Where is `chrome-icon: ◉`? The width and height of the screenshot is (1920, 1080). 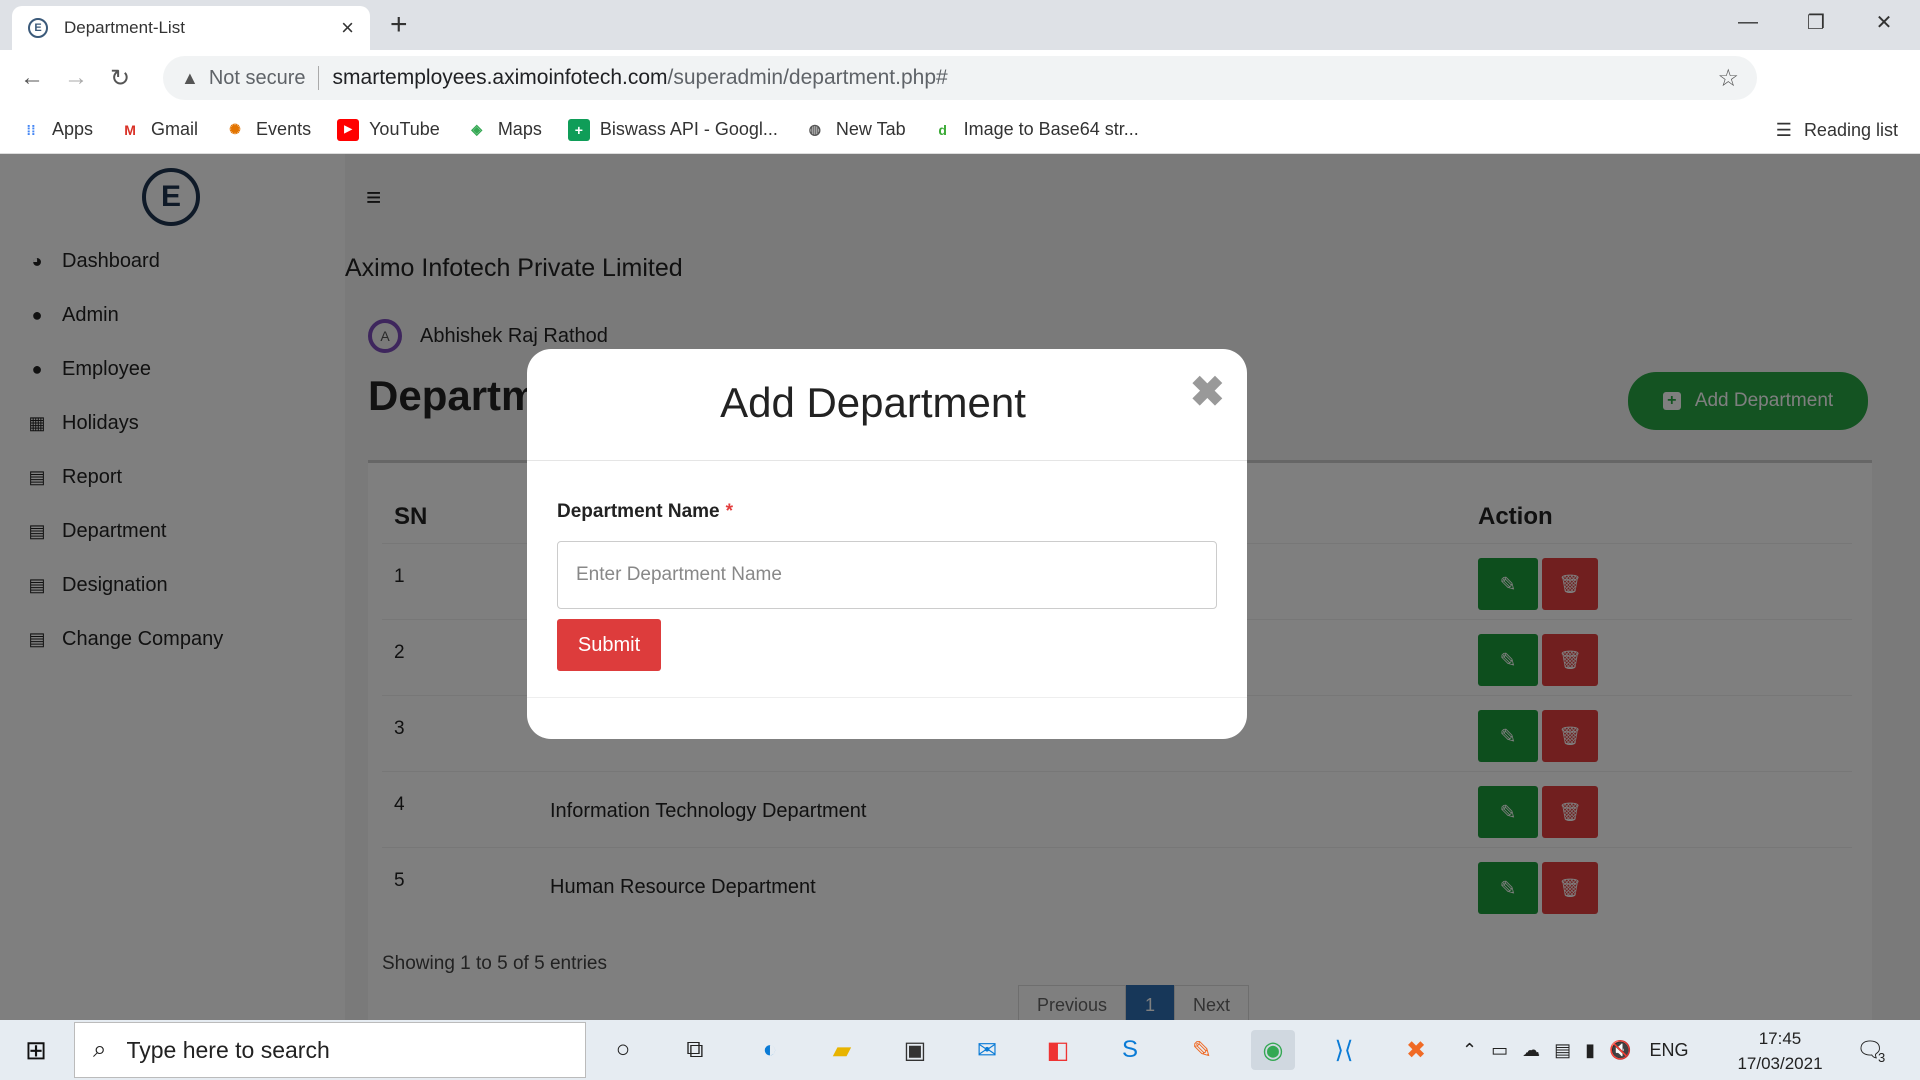 chrome-icon: ◉ is located at coordinates (1273, 1050).